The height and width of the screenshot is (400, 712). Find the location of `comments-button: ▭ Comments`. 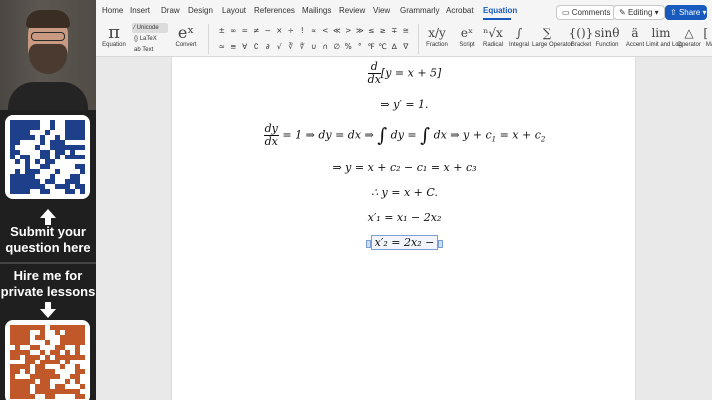

comments-button: ▭ Comments is located at coordinates (586, 12).